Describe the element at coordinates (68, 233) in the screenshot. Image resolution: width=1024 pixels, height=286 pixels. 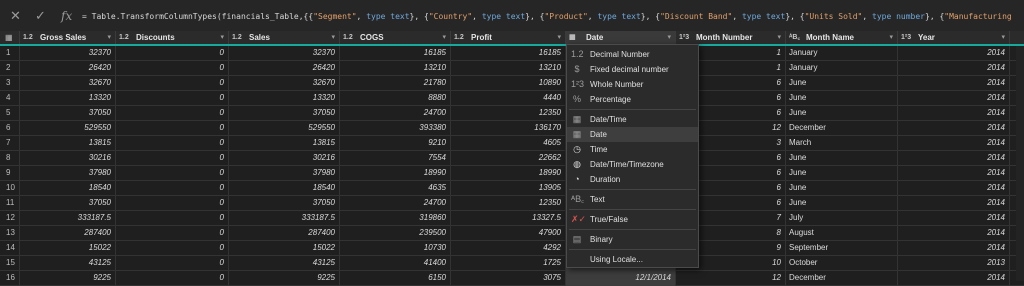
I see `table-cell: 287400` at that location.